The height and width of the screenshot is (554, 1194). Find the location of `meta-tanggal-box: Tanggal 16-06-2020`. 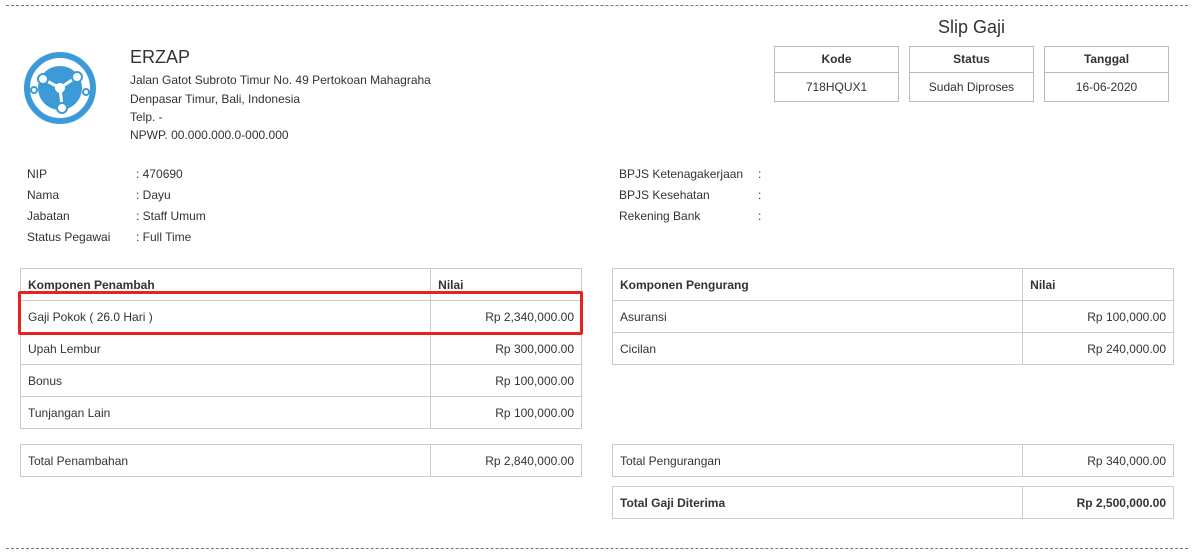

meta-tanggal-box: Tanggal 16-06-2020 is located at coordinates (1106, 74).